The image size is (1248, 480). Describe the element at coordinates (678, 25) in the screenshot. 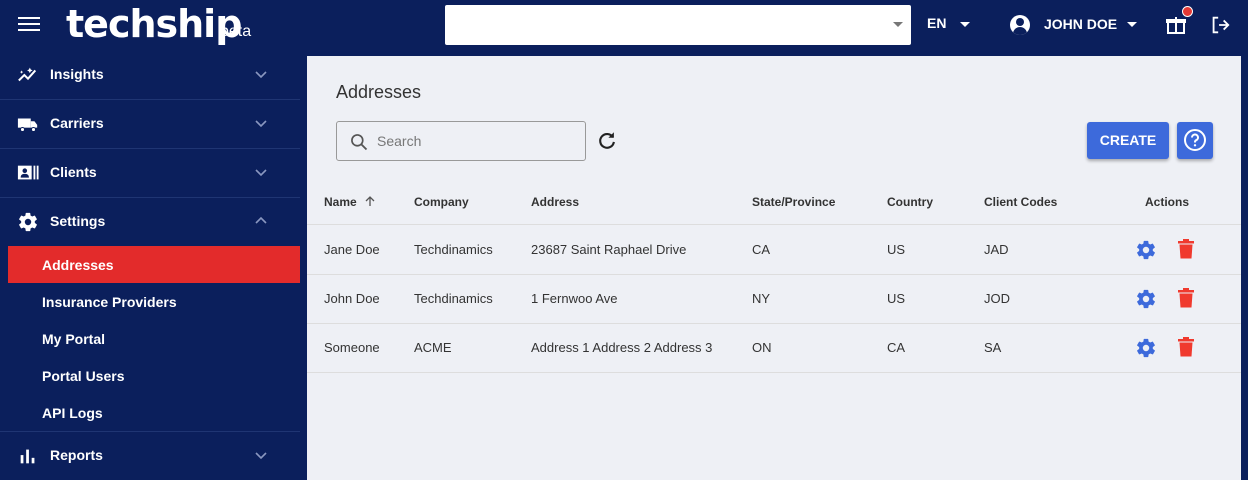

I see `global-select` at that location.